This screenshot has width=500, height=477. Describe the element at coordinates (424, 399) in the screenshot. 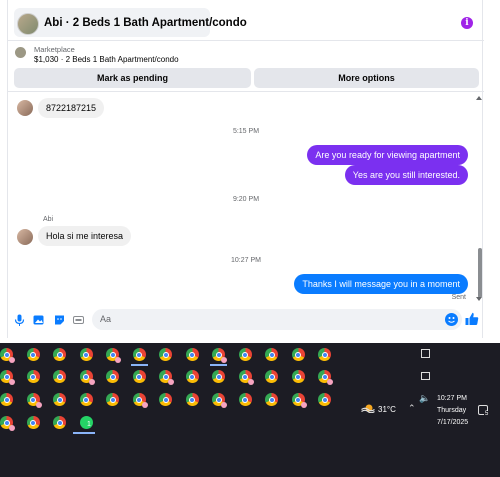

I see `volume-icon: 🔈` at that location.